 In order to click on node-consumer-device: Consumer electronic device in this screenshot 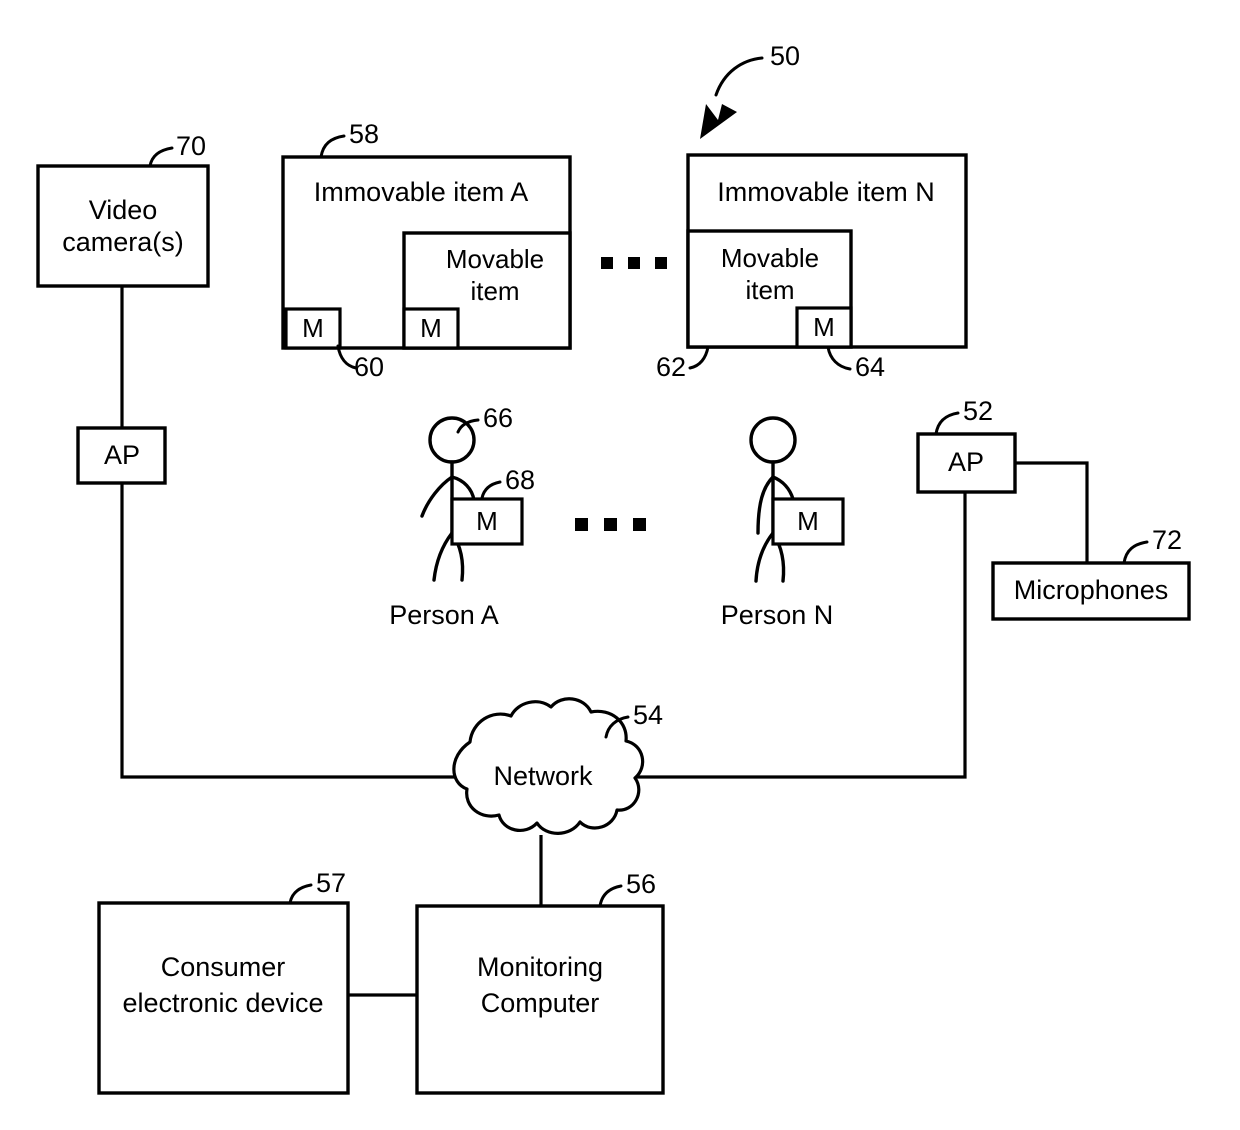, I will do `click(223, 998)`.